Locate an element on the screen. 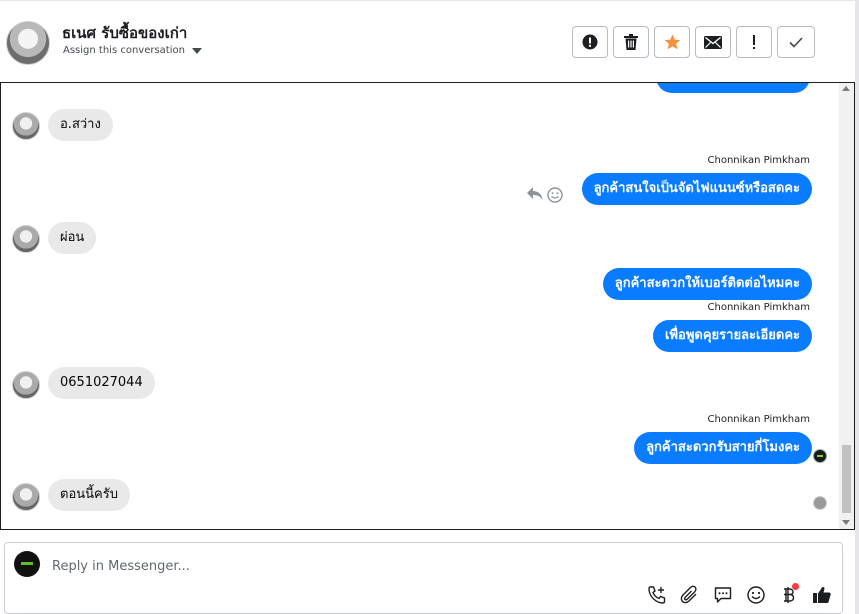 The height and width of the screenshot is (614, 859). composer-tools is located at coordinates (739, 594).